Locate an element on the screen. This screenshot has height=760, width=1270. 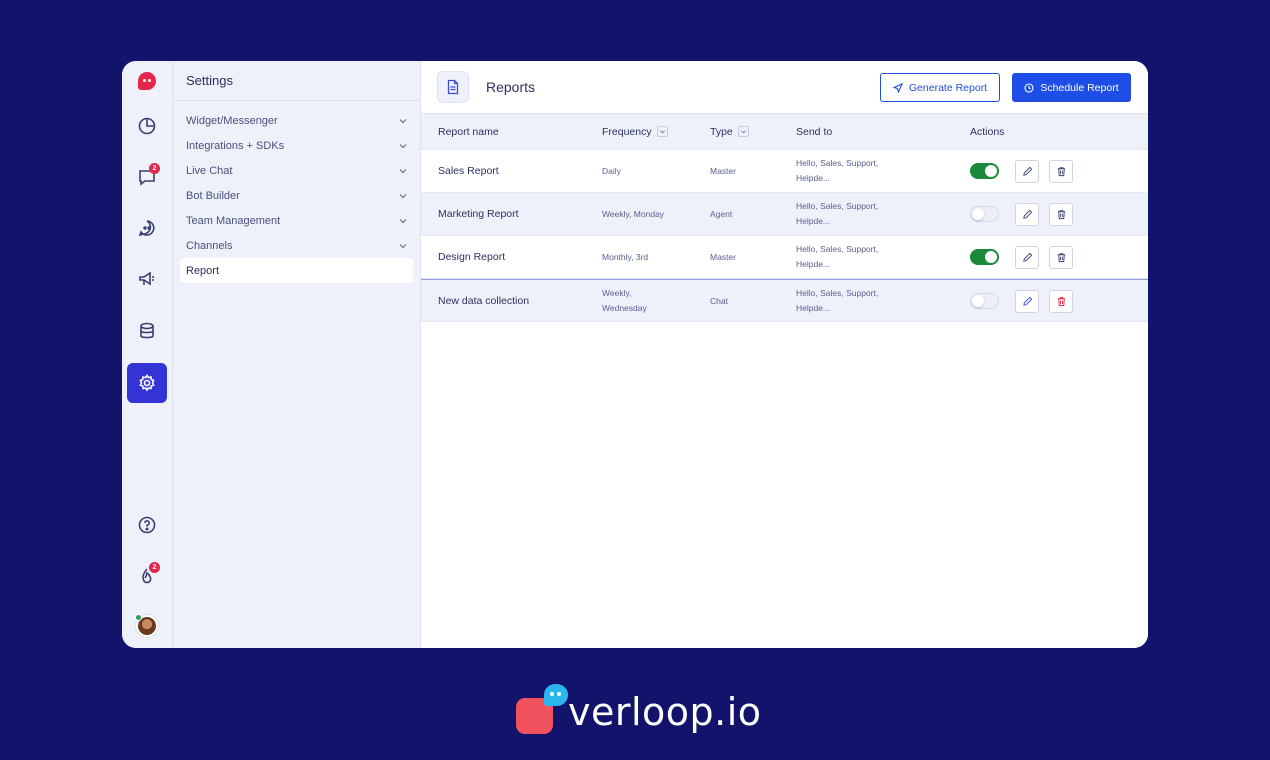
settings-item-report: Report is located at coordinates (296, 270).